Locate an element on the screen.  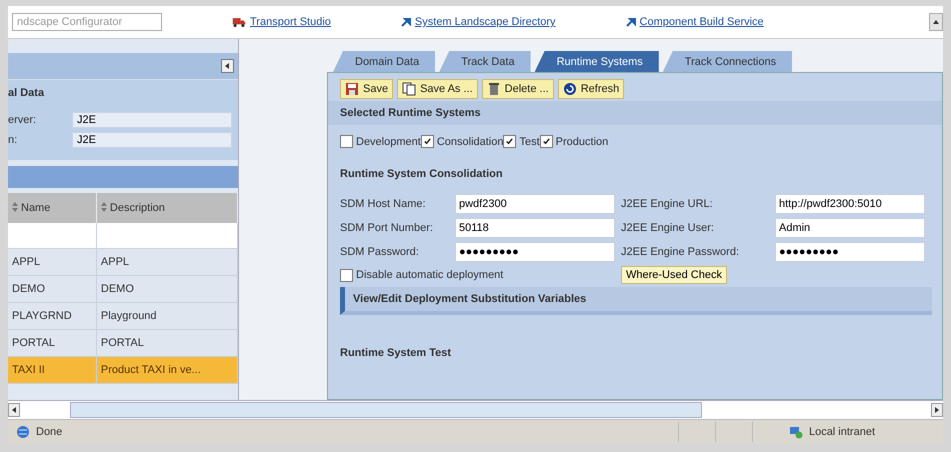
tab: Runtime Systems is located at coordinates (596, 61).